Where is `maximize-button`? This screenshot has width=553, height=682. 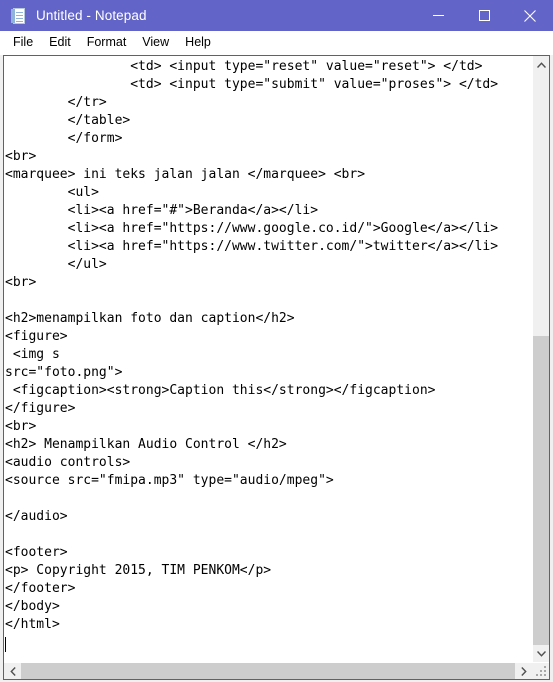
maximize-button is located at coordinates (484, 15).